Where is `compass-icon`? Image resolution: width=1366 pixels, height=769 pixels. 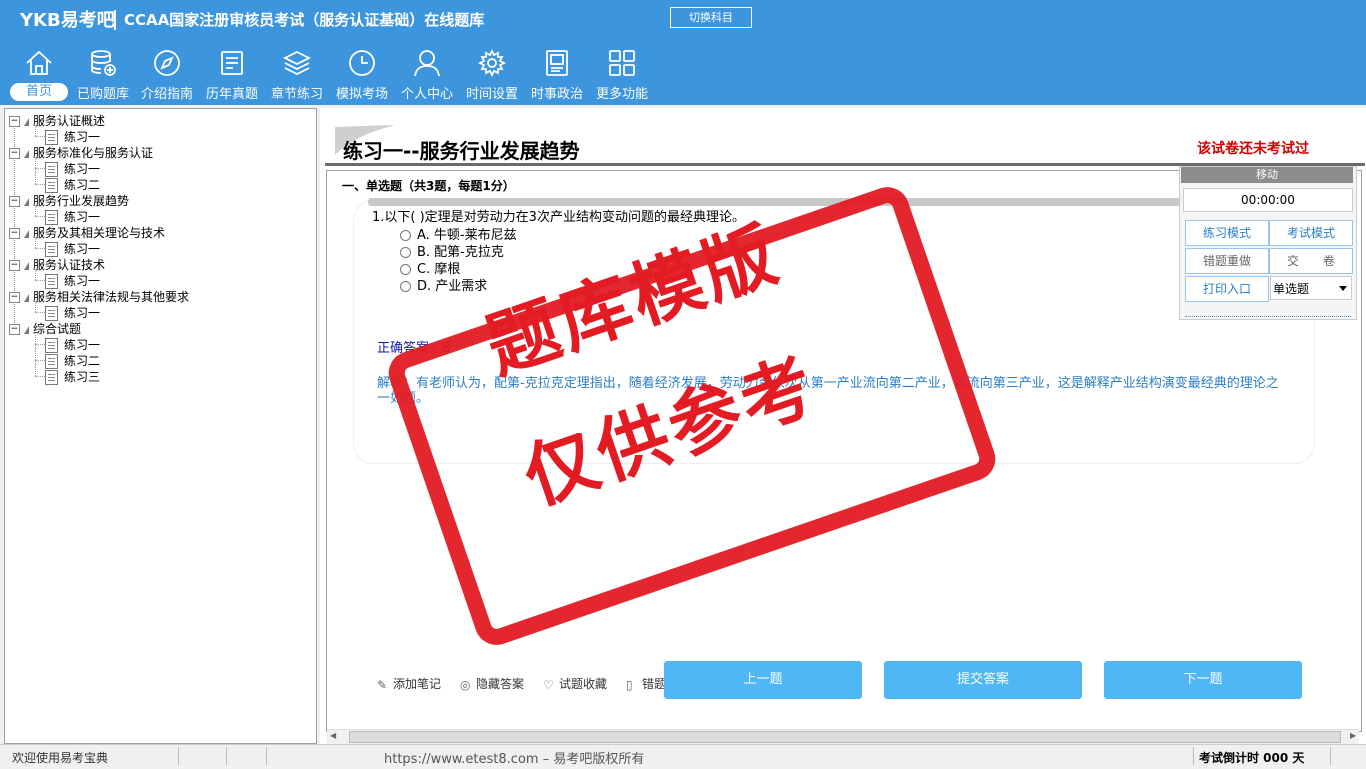
compass-icon is located at coordinates (167, 63).